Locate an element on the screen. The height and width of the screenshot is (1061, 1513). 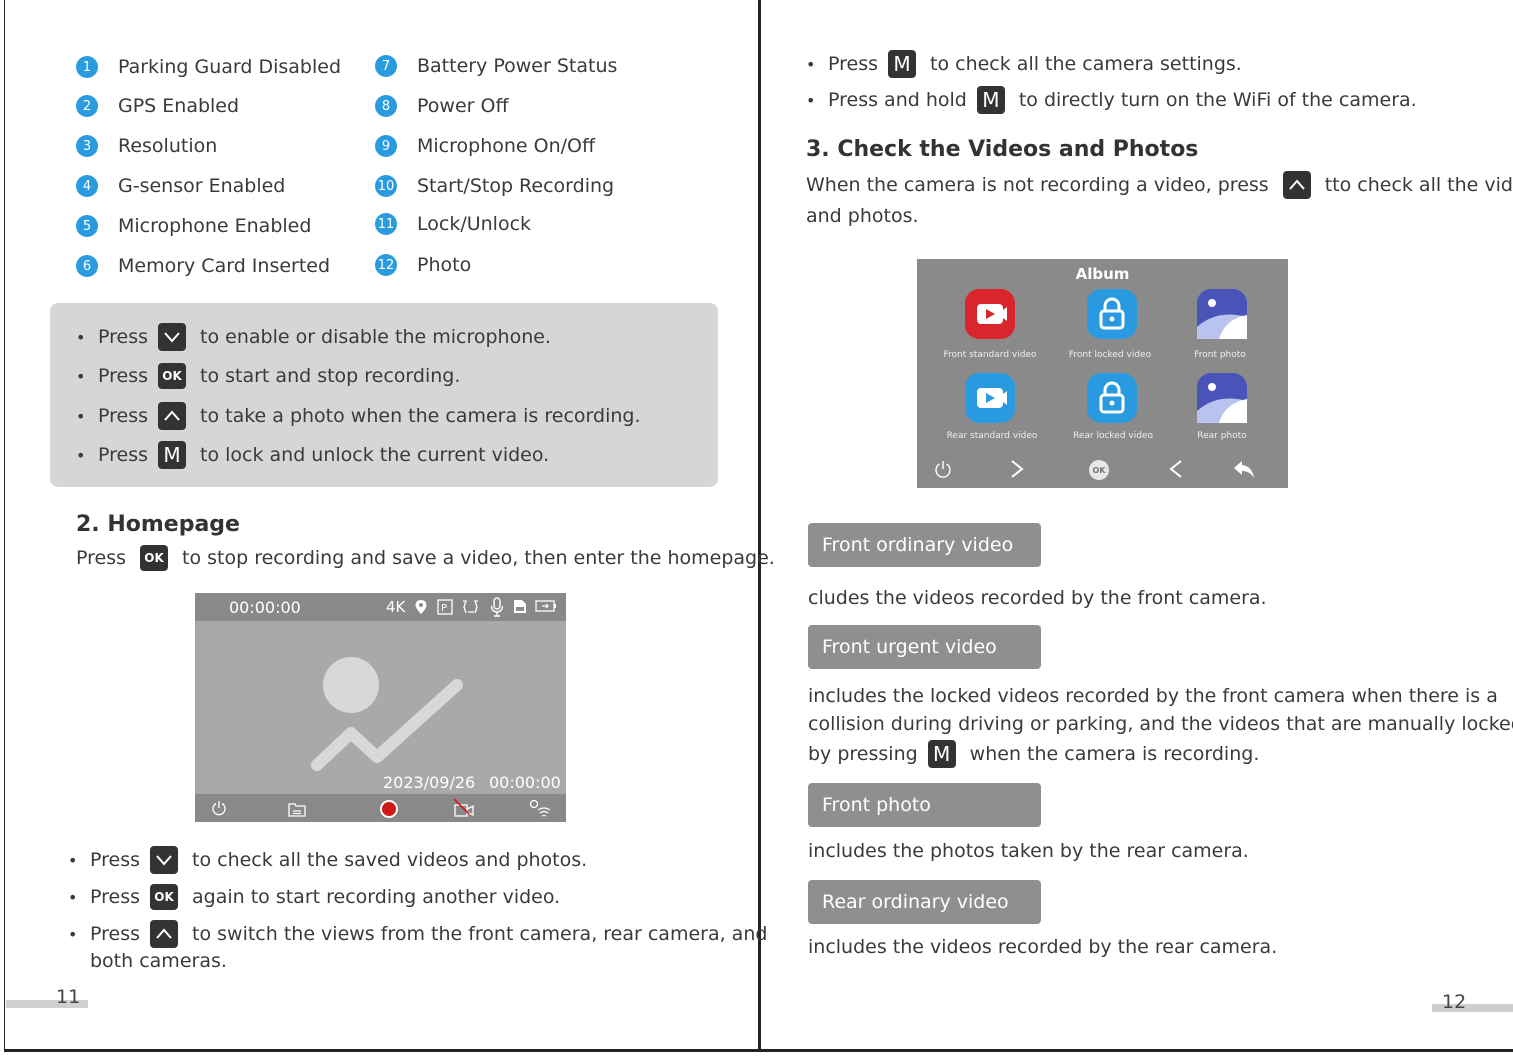
legend-text: Battery Power Status is located at coordinates (517, 66).